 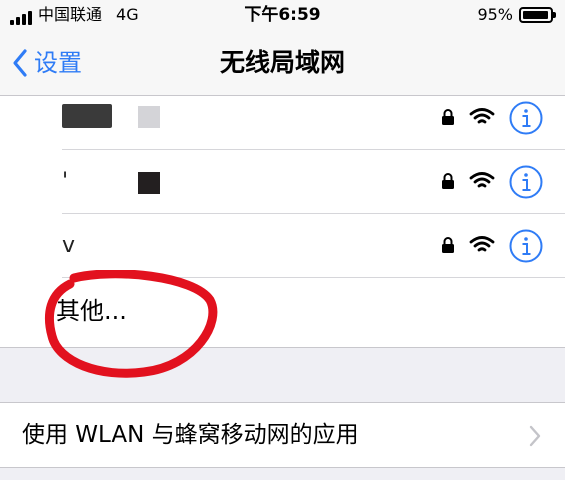 I want to click on red-circle-annotation, so click(x=131, y=324).